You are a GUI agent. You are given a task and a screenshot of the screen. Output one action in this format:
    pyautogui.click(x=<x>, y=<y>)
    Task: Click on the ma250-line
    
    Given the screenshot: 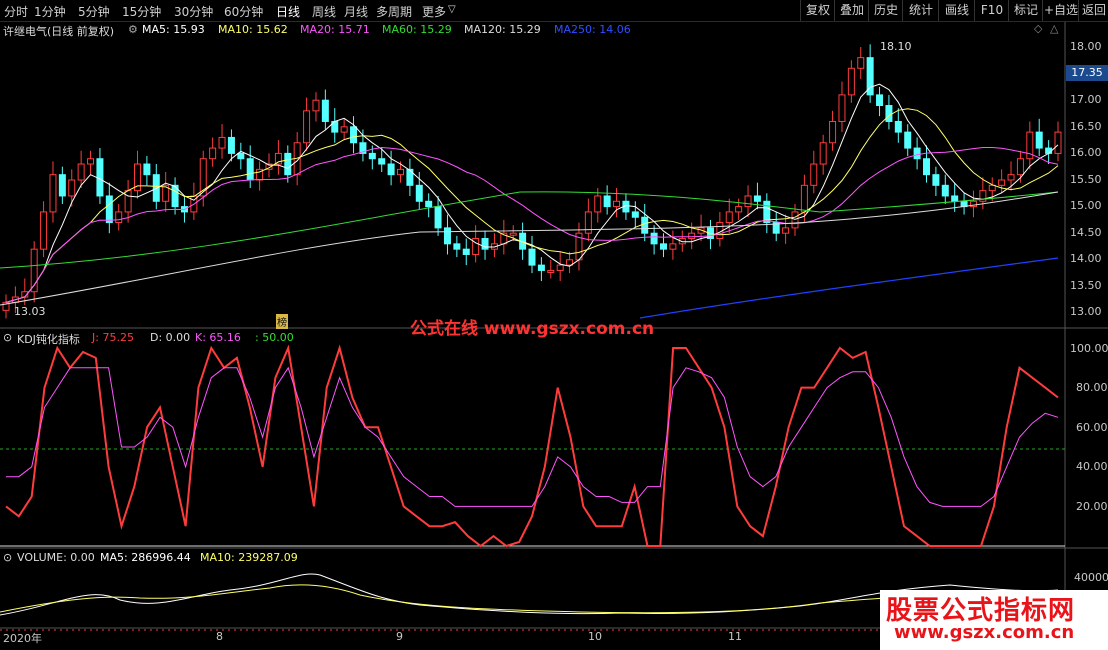 What is the action you would take?
    pyautogui.click(x=849, y=288)
    